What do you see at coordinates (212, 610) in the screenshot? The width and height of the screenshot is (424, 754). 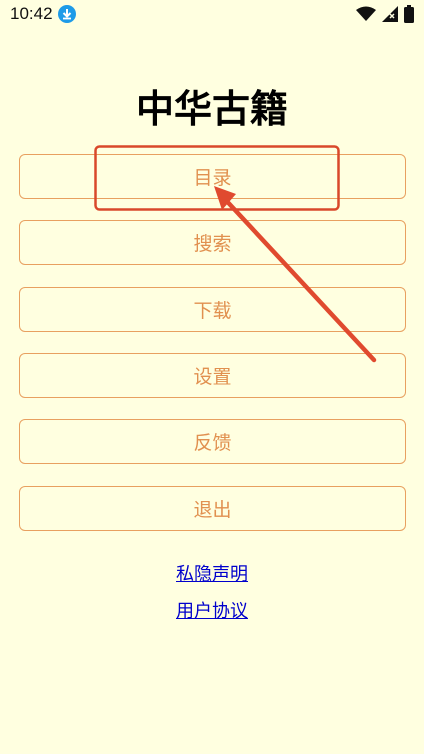 I see `user-agreement-link: 用户协议` at bounding box center [212, 610].